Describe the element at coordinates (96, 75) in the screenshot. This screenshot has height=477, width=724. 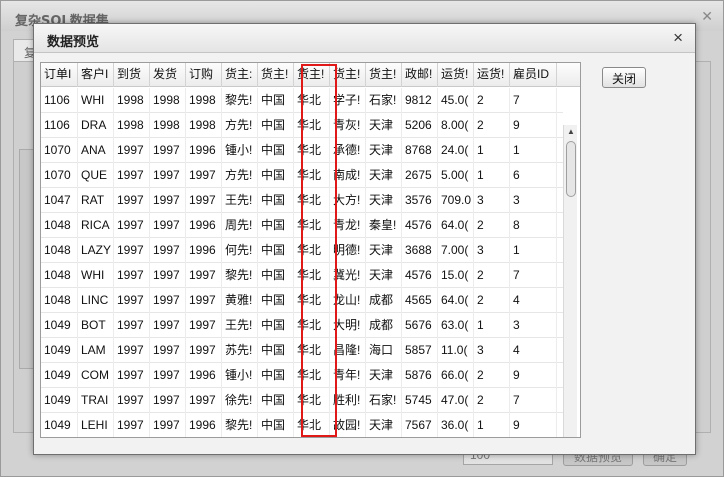
I see `column-header: 客户I` at that location.